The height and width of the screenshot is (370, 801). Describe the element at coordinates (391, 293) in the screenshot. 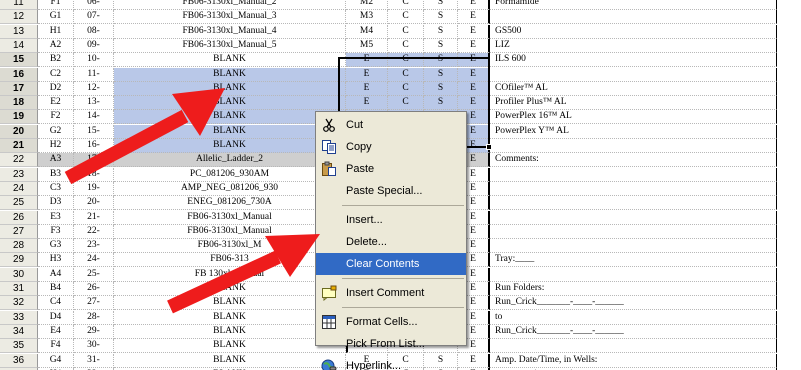

I see `menu-item-insert-comment: Insert Comment` at that location.